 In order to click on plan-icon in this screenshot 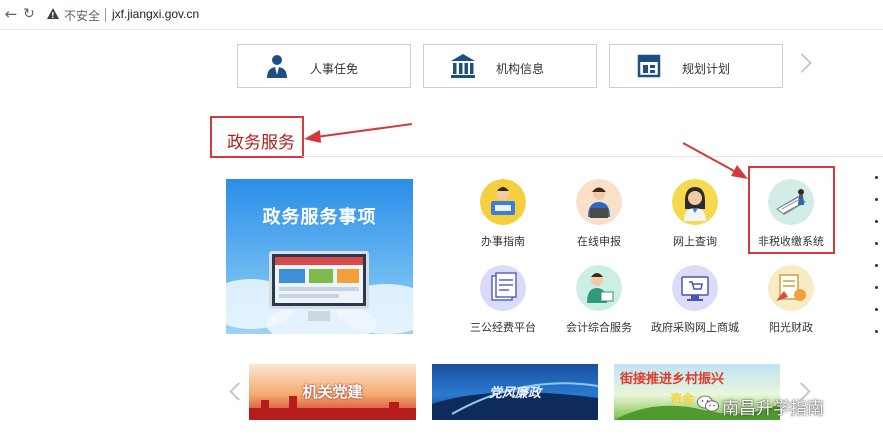, I will do `click(649, 66)`.